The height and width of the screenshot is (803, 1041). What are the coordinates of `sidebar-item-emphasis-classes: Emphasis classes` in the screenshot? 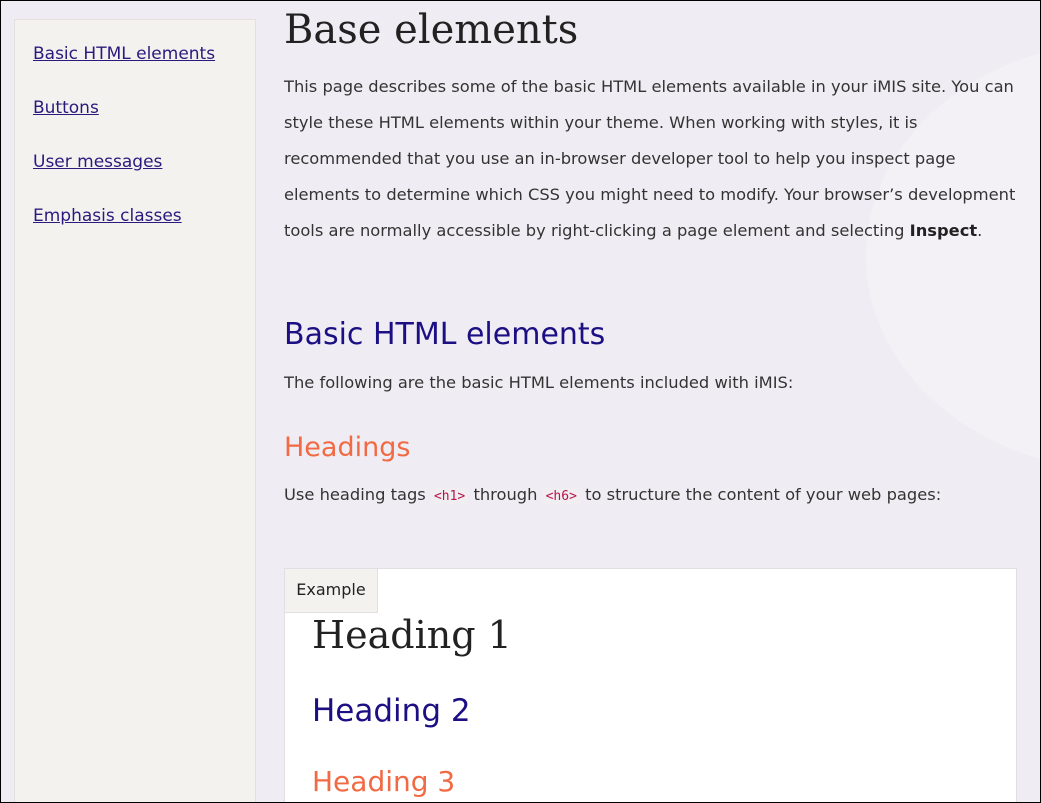 It's located at (107, 216).